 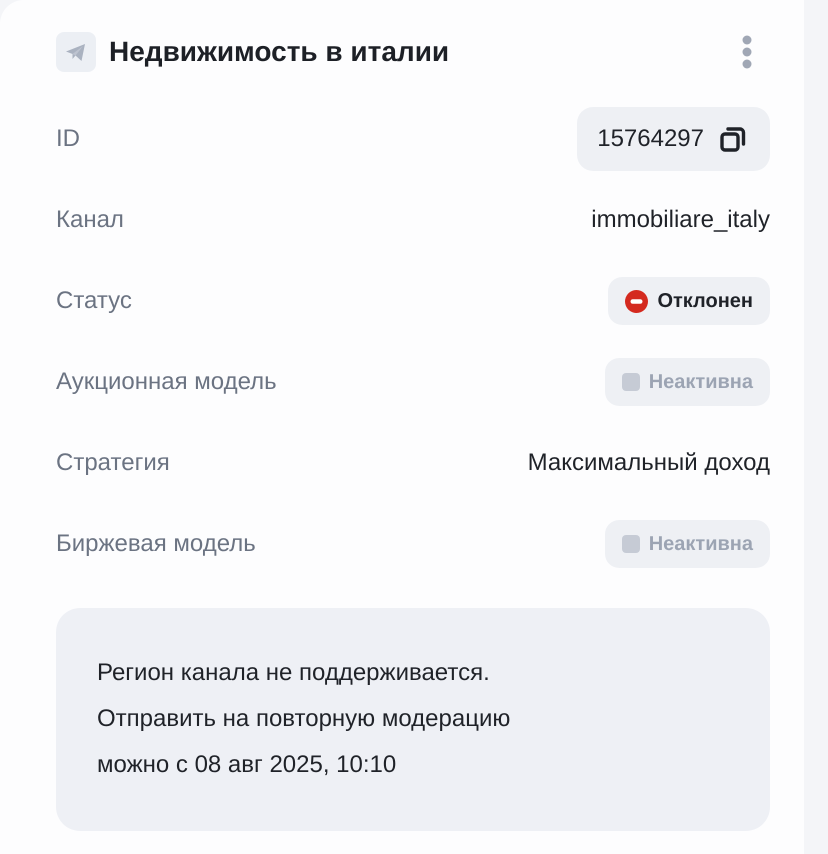 What do you see at coordinates (733, 139) in the screenshot?
I see `copy-icon` at bounding box center [733, 139].